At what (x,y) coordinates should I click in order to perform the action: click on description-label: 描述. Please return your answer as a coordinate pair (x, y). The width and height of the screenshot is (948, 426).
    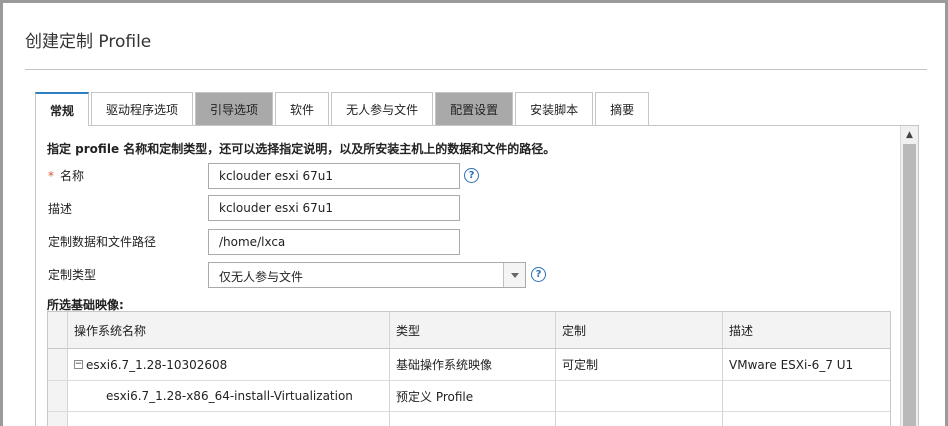
    Looking at the image, I should click on (60, 209).